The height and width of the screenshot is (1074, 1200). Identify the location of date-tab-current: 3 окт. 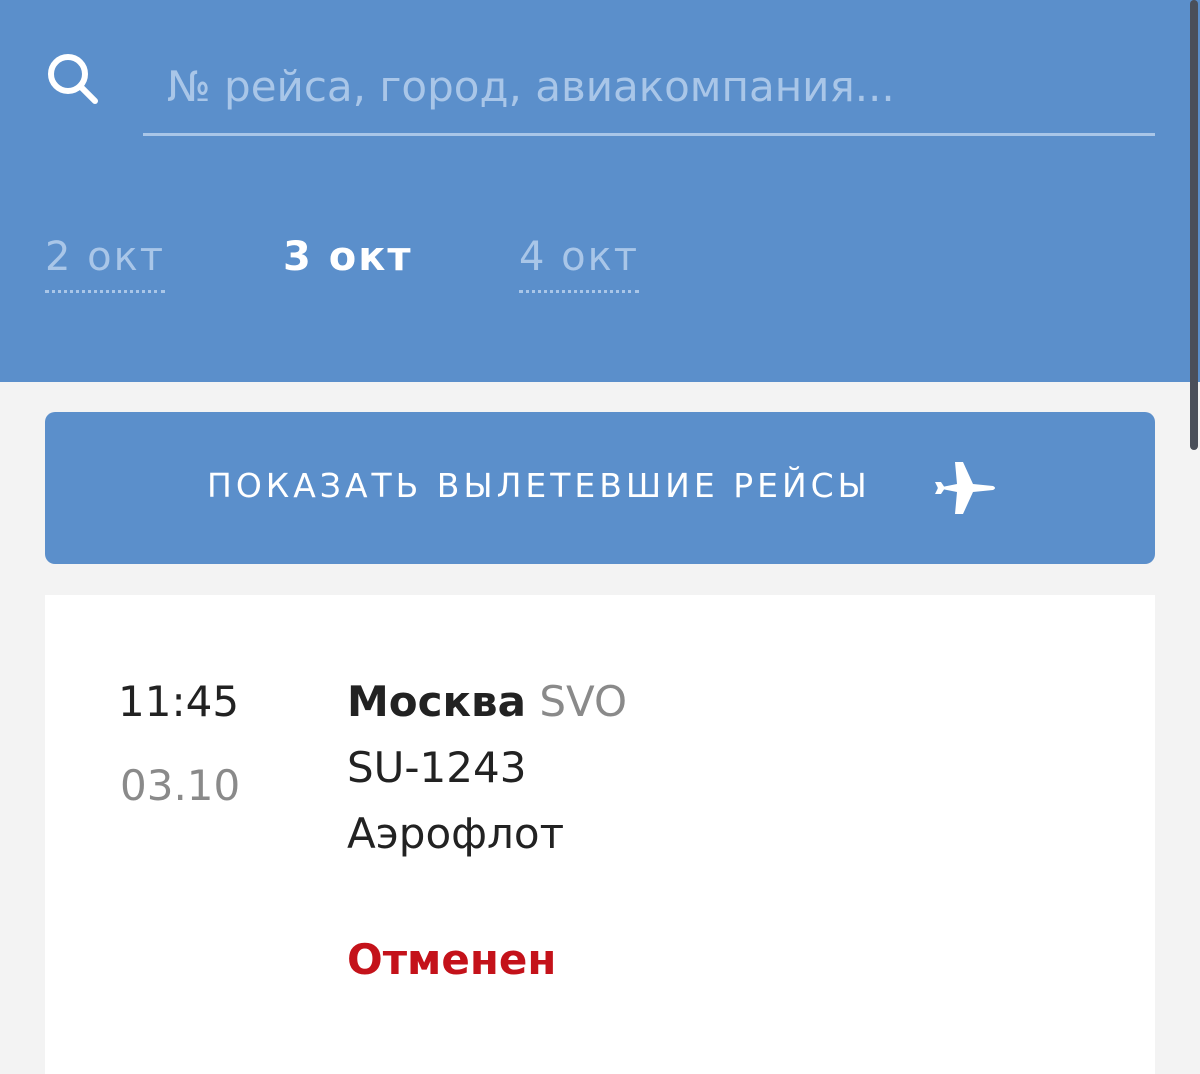
(348, 257).